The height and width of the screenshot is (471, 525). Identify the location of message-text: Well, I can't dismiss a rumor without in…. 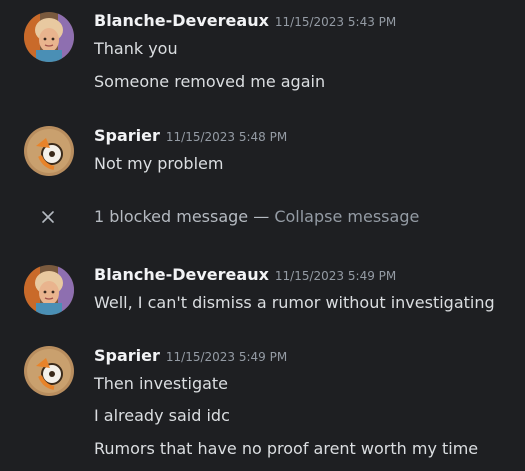
(294, 302).